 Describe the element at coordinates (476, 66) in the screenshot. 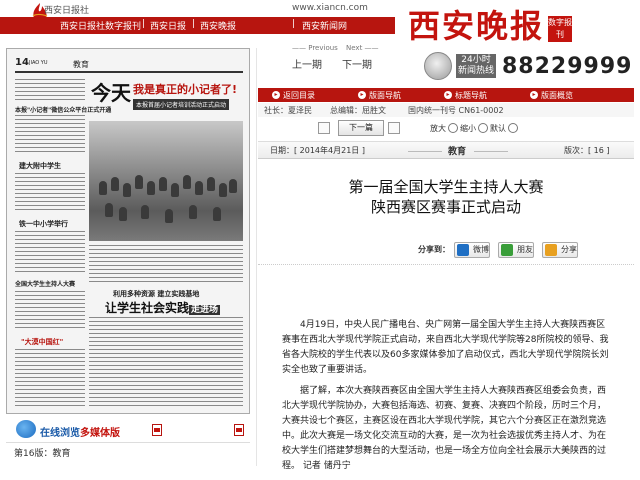

I see `hotline-label: 24小时新闻热线` at that location.